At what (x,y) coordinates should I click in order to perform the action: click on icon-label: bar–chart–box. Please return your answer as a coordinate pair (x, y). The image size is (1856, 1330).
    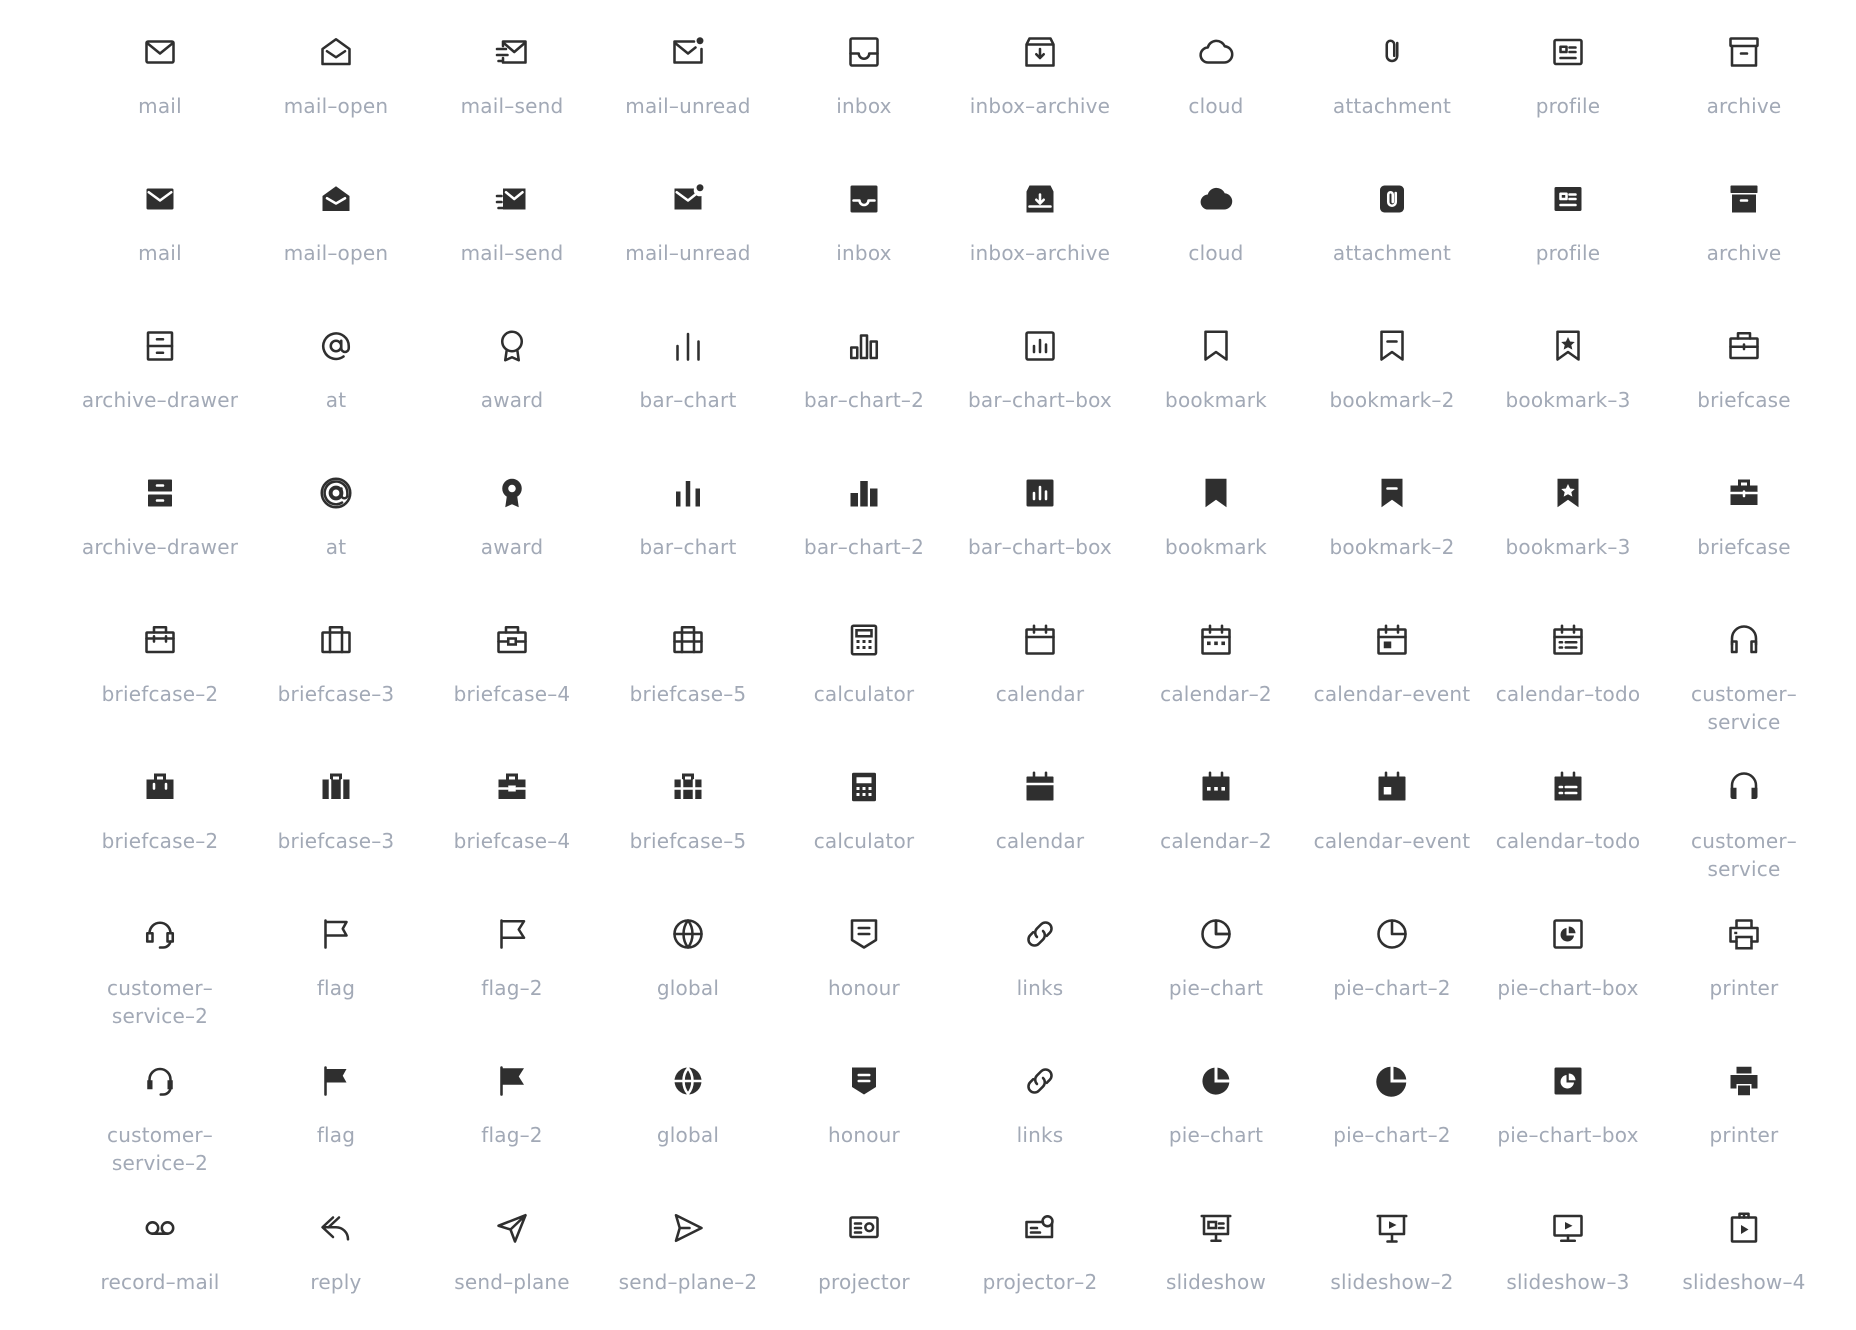
    Looking at the image, I should click on (1040, 400).